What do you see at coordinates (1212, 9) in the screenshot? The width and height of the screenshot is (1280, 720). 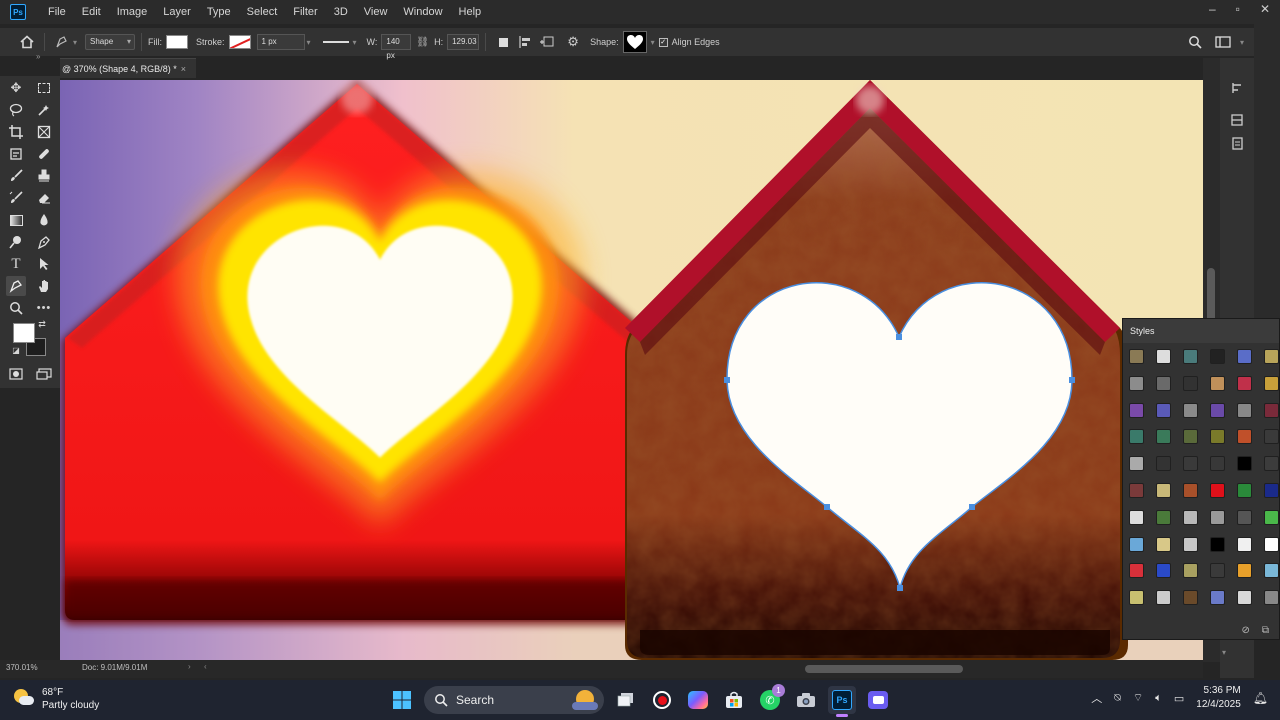 I see `minimize-icon: –` at bounding box center [1212, 9].